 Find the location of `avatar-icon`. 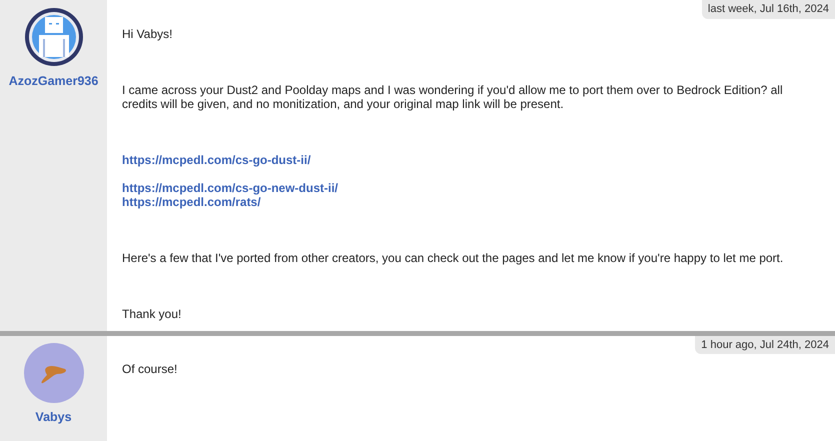

avatar-icon is located at coordinates (54, 372).